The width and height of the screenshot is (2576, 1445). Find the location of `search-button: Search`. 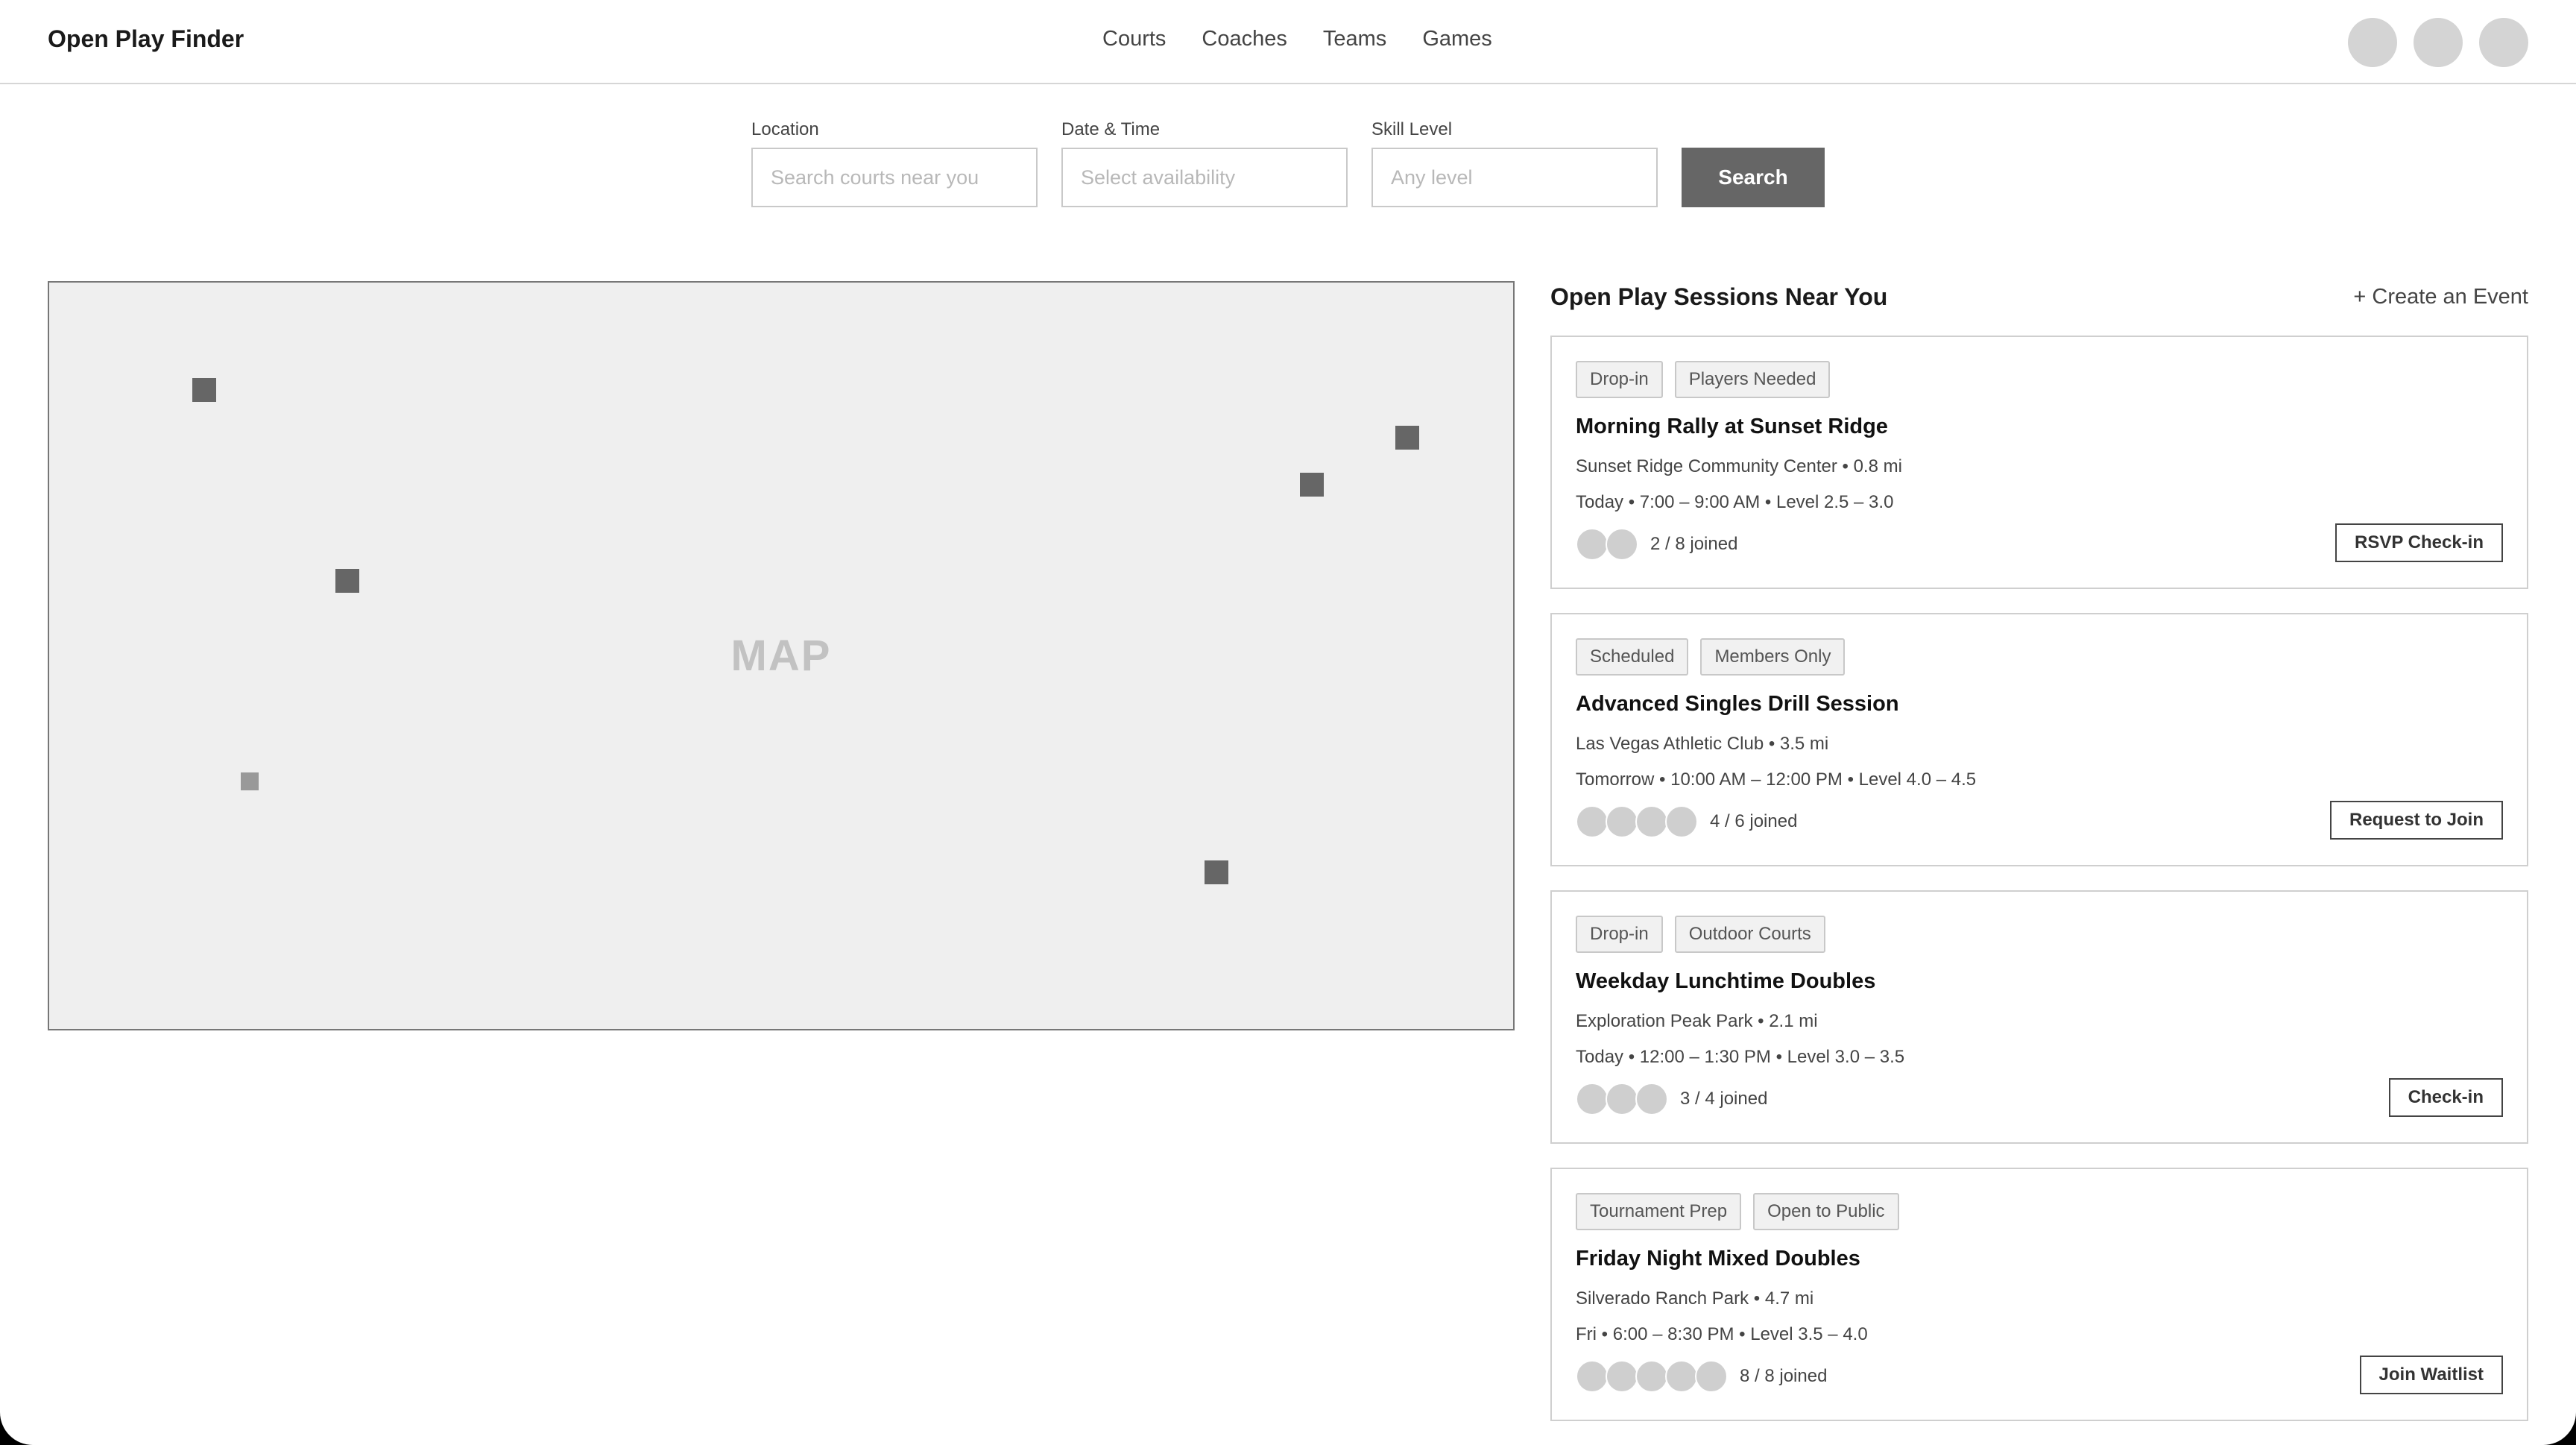

search-button: Search is located at coordinates (1753, 177).